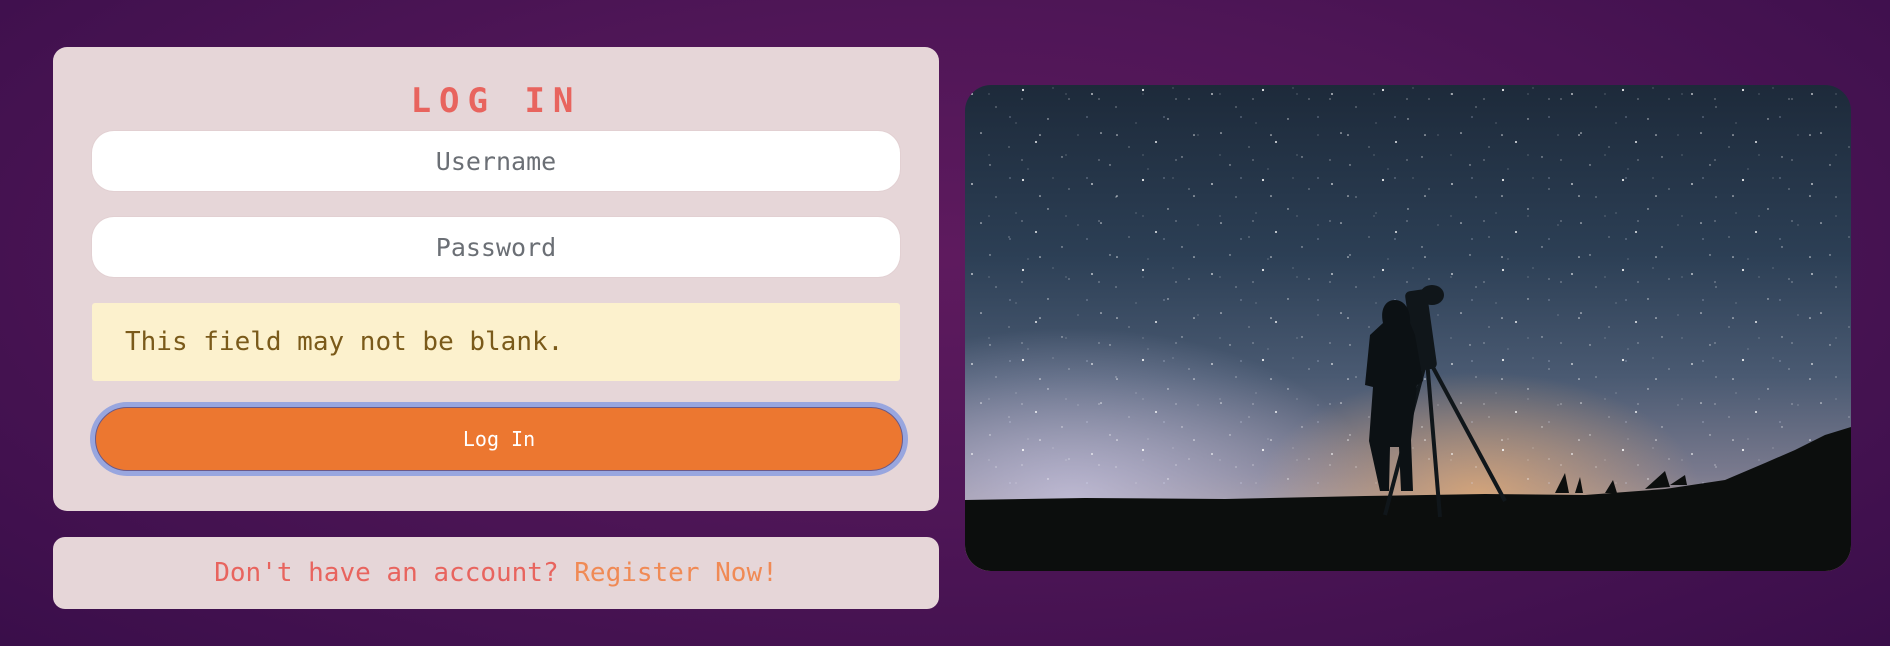 Image resolution: width=1890 pixels, height=646 pixels. Describe the element at coordinates (344, 342) in the screenshot. I see `validation-message: This field may not be blank.` at that location.